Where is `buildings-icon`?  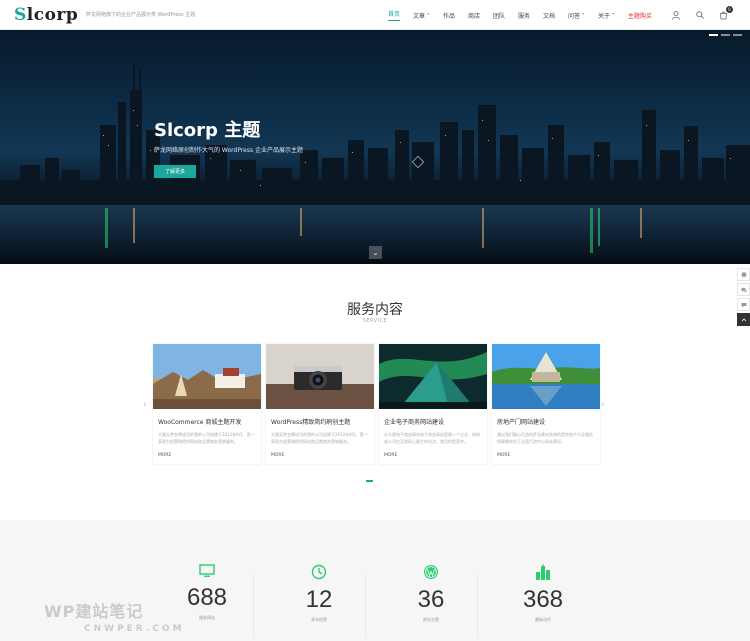
buildings-icon is located at coordinates (543, 572).